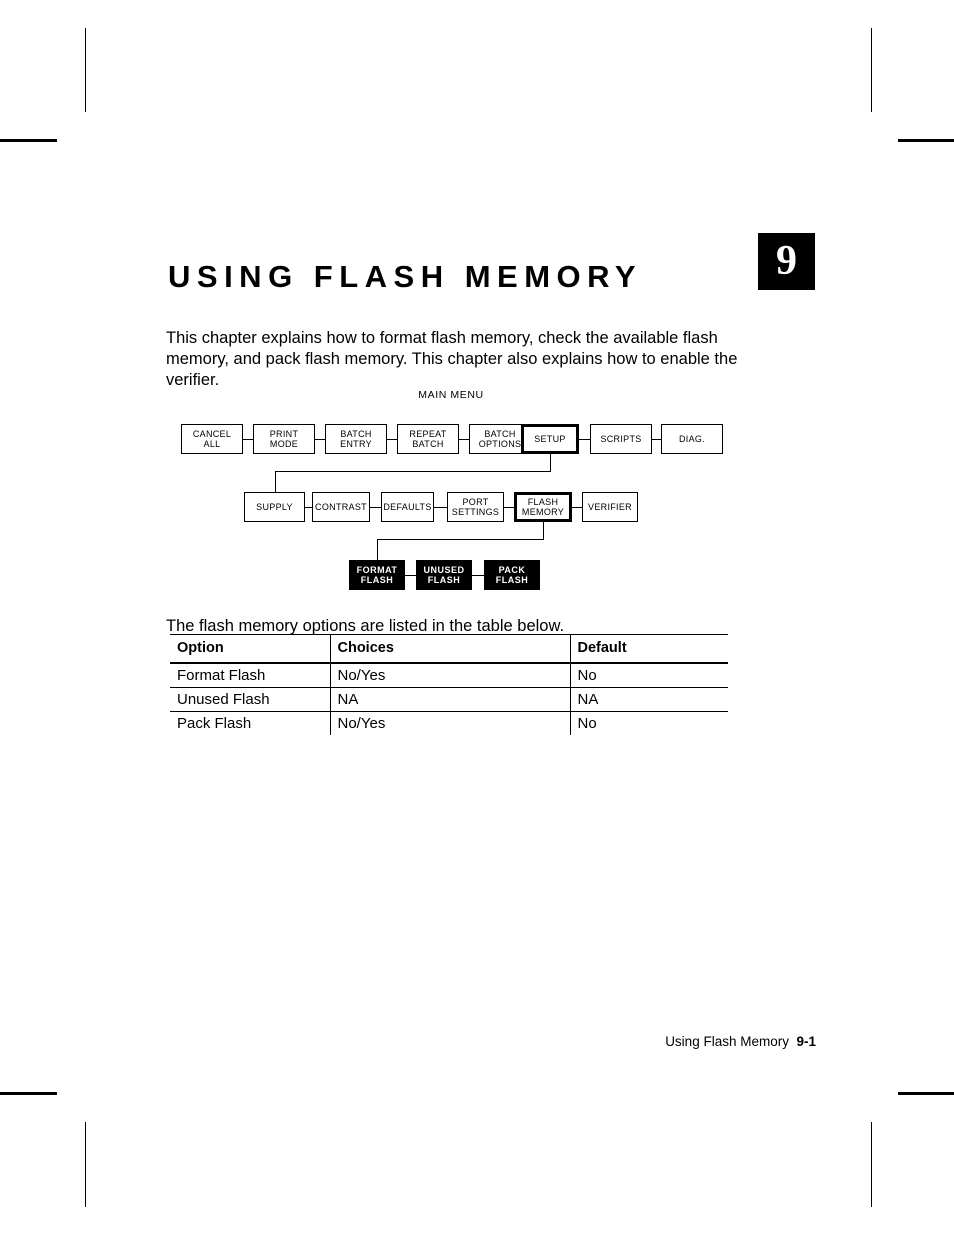  I want to click on menu-node-port-settings: PORT SETTINGS, so click(475, 507).